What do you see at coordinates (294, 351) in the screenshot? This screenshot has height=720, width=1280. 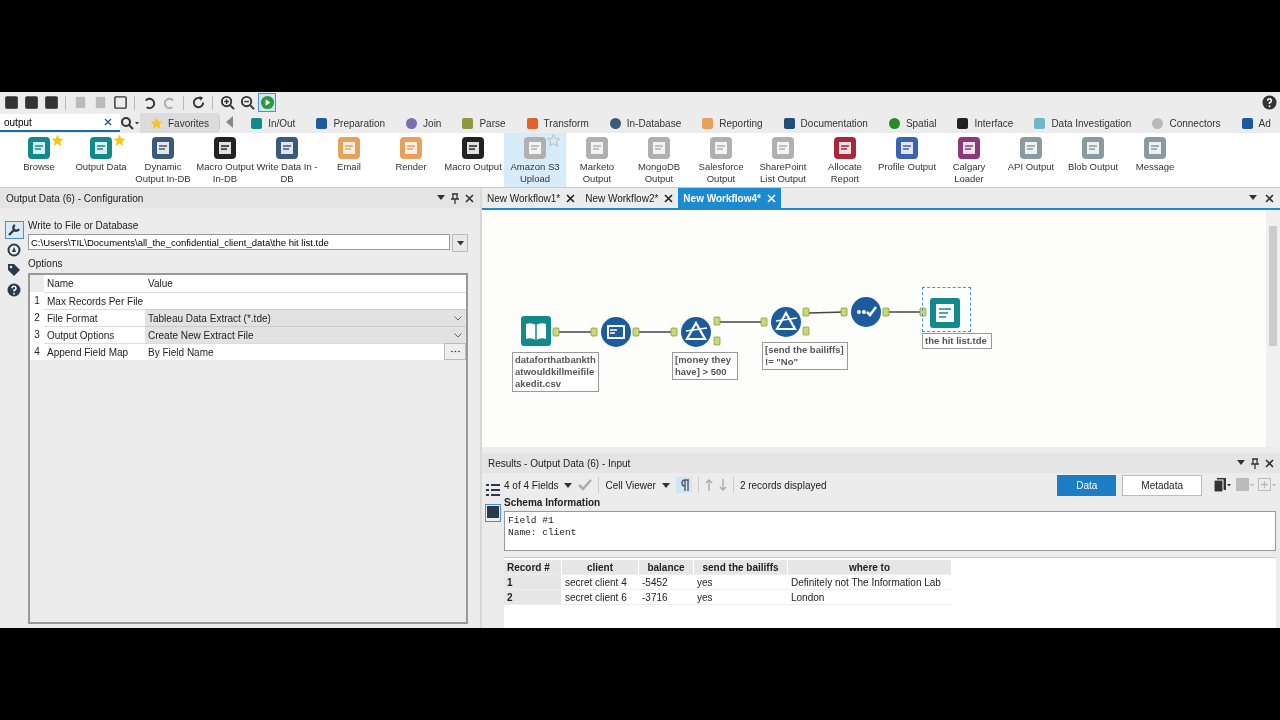 I see `option-value: By Field Name` at bounding box center [294, 351].